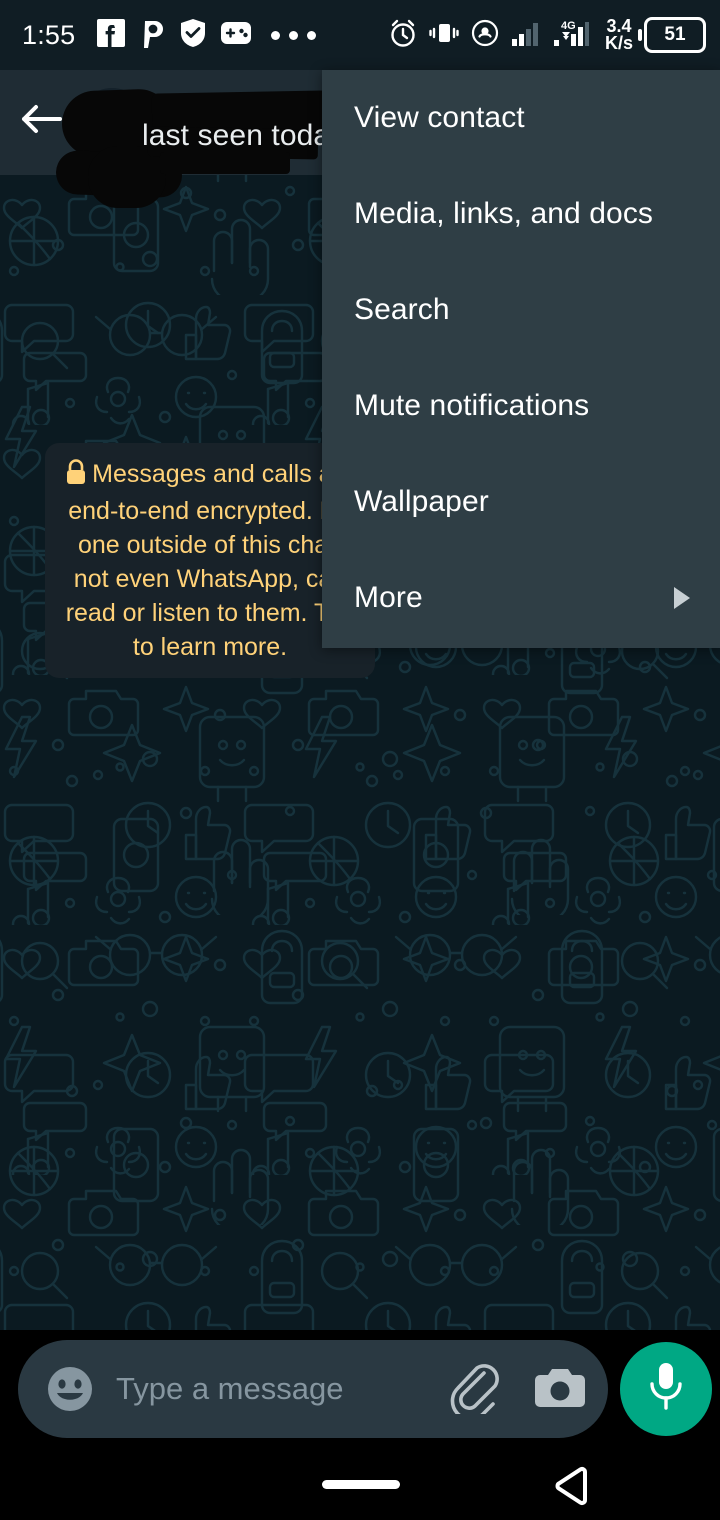 This screenshot has height=1520, width=720. I want to click on menu-item-mute-notifications: Mute notifications, so click(521, 406).